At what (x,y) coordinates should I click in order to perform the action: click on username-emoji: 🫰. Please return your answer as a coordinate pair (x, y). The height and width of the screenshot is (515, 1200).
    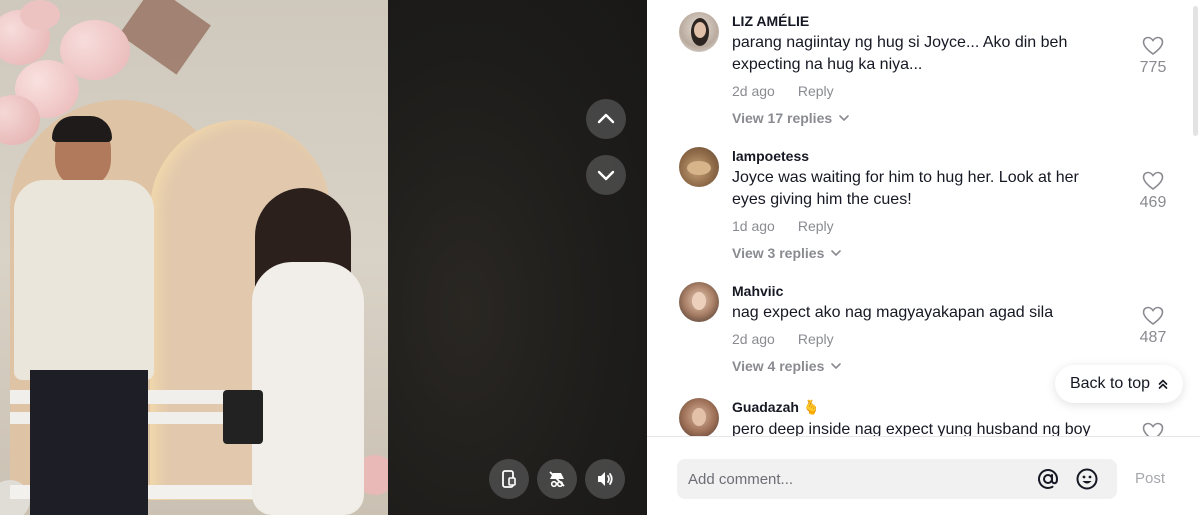
    Looking at the image, I should click on (811, 408).